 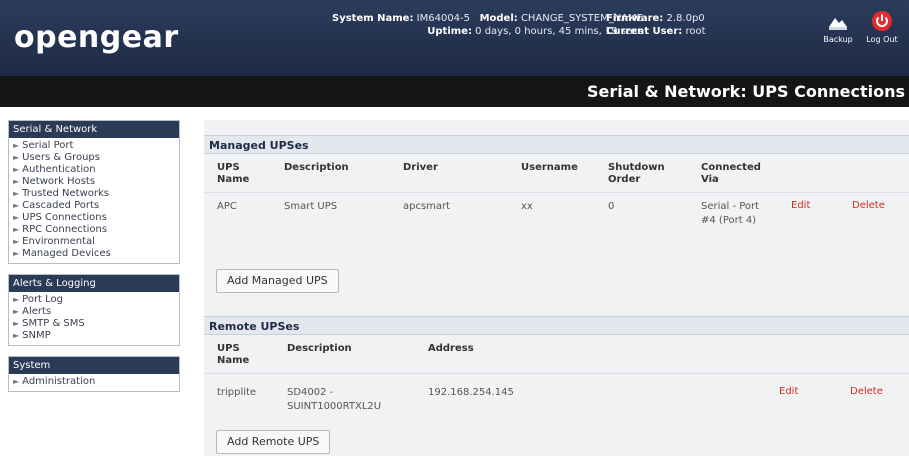 I want to click on model-label: Model:, so click(x=498, y=18).